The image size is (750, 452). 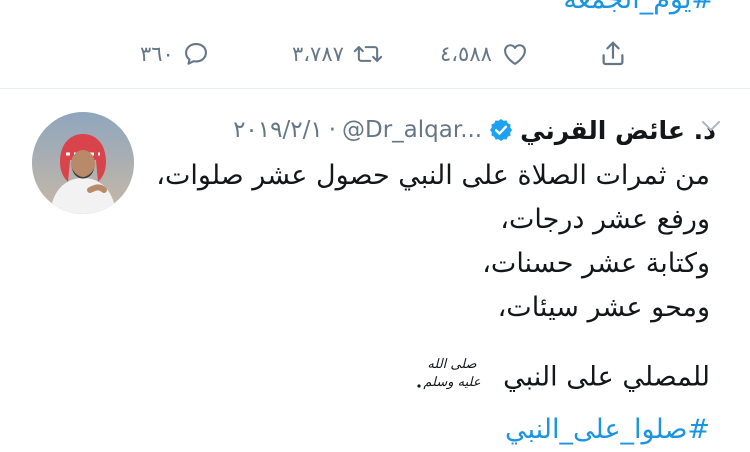 What do you see at coordinates (638, 7) in the screenshot?
I see `previous-tweet-hashtag: #يوم_الجمعة` at bounding box center [638, 7].